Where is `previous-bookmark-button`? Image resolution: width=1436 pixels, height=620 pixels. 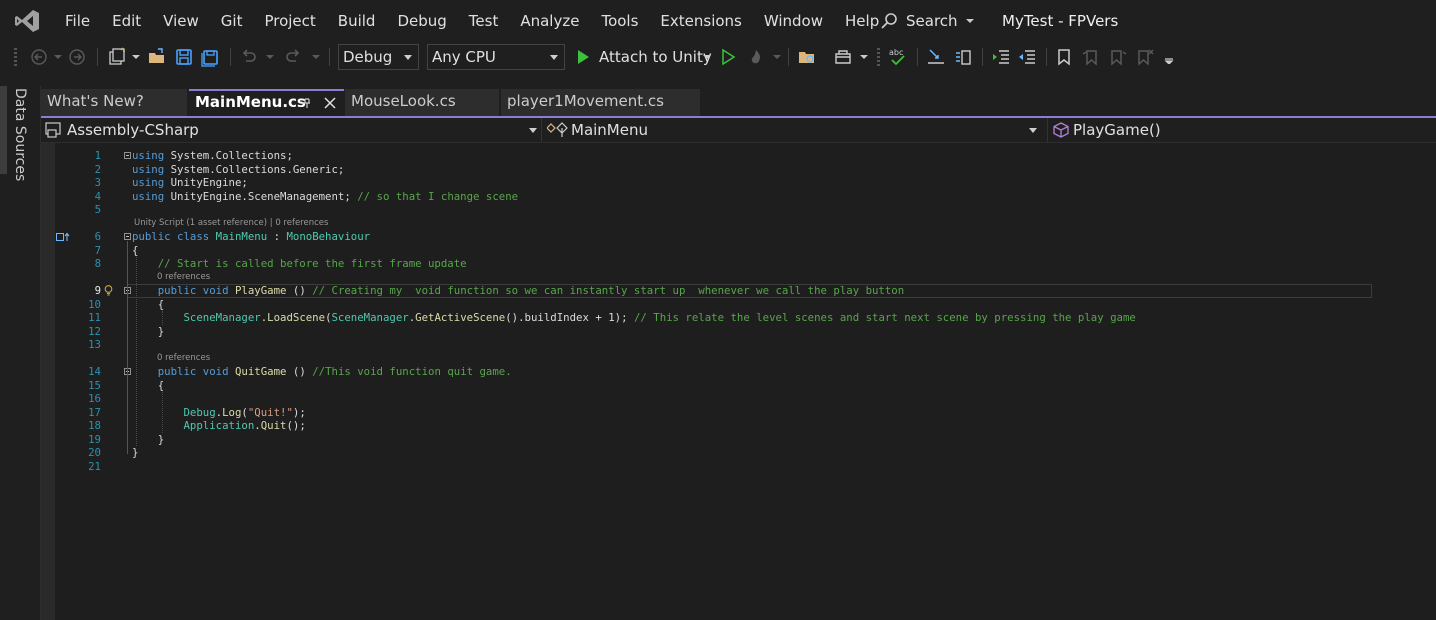
previous-bookmark-button is located at coordinates (1091, 57).